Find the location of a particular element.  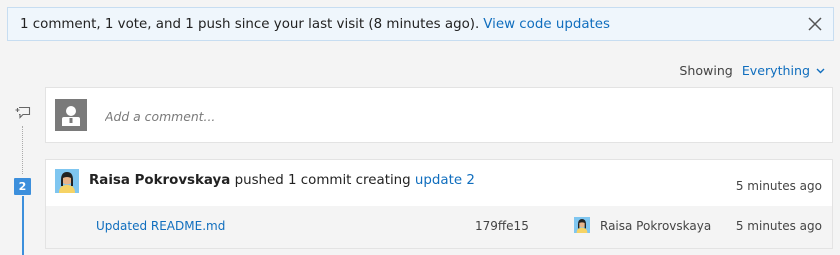

close-icon is located at coordinates (815, 24).